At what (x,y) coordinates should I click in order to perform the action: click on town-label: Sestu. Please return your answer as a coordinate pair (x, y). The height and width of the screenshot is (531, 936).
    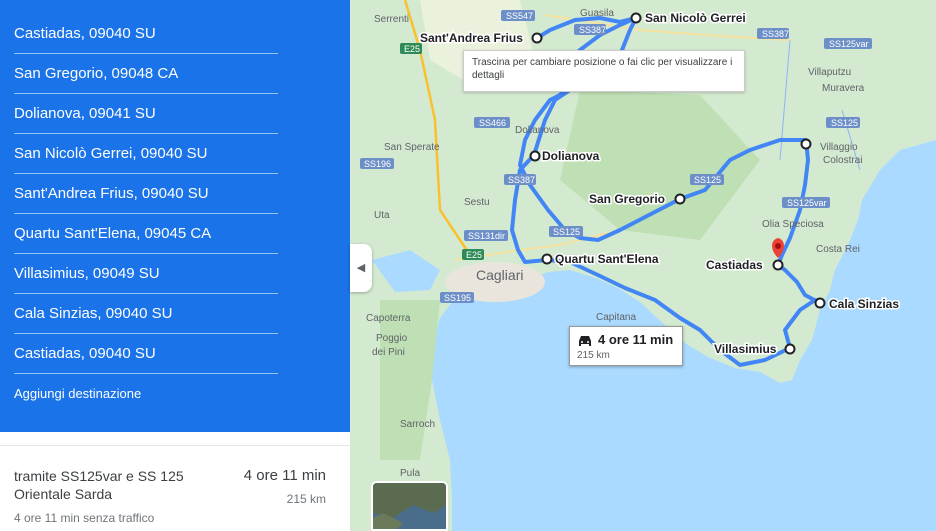
    Looking at the image, I should click on (477, 202).